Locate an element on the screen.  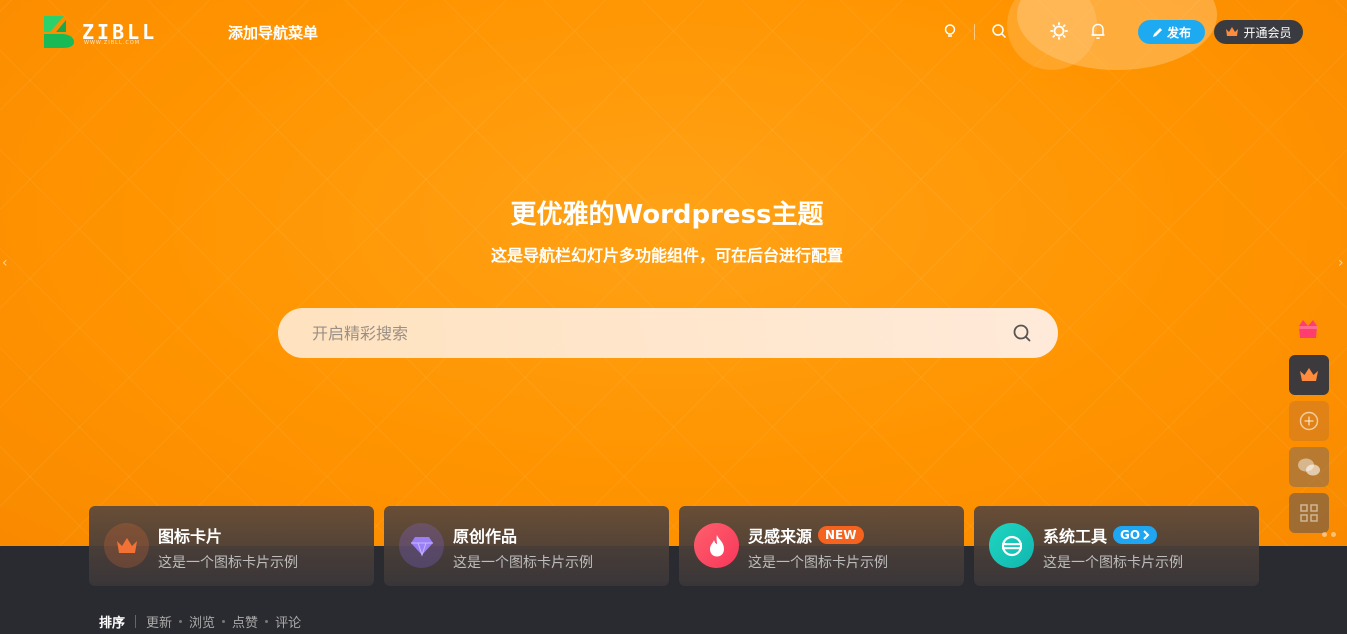
float-qrcode-button is located at coordinates (1309, 513).